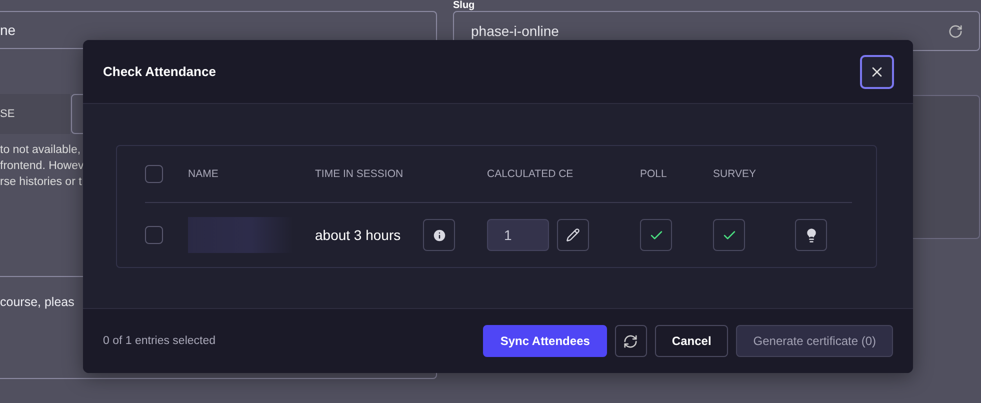 This screenshot has width=981, height=403. What do you see at coordinates (41, 182) in the screenshot?
I see `help-text: rse histories or t` at bounding box center [41, 182].